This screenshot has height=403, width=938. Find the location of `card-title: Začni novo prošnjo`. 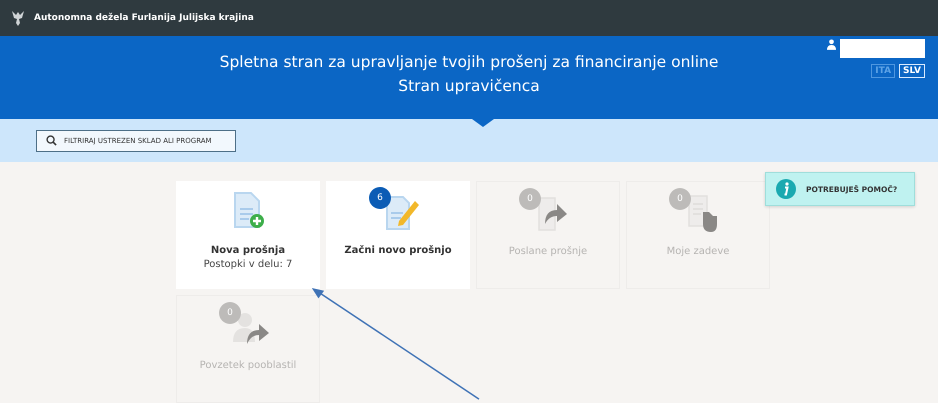

card-title: Začni novo prošnjo is located at coordinates (398, 250).